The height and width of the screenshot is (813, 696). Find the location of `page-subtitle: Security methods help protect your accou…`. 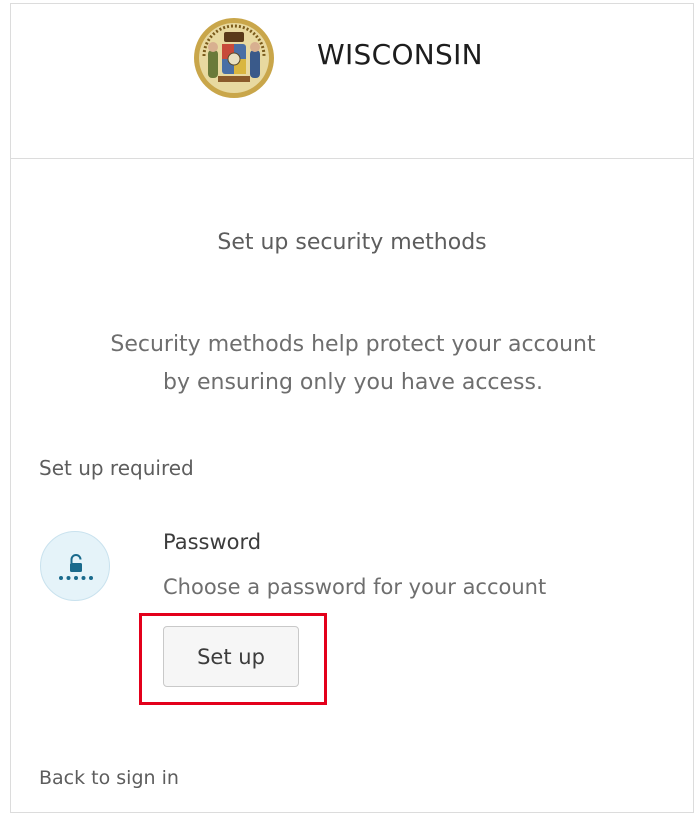

page-subtitle: Security methods help protect your accou… is located at coordinates (353, 364).